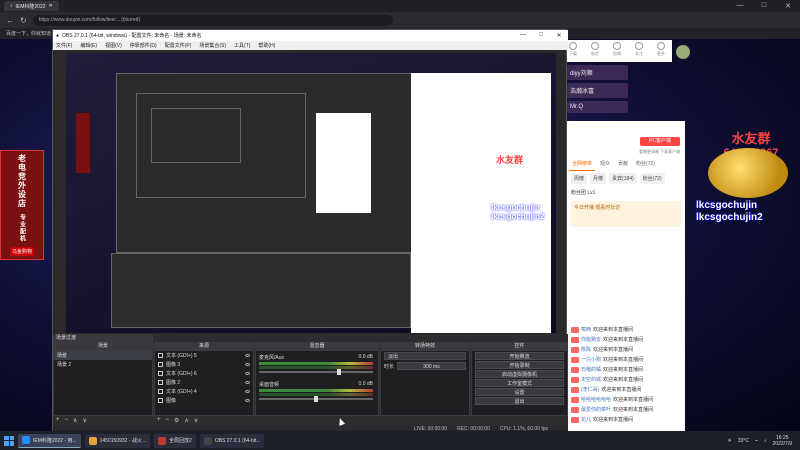 This screenshot has width=800, height=450. What do you see at coordinates (519, 365) in the screenshot?
I see `start-recording-button: 开始录制` at bounding box center [519, 365].